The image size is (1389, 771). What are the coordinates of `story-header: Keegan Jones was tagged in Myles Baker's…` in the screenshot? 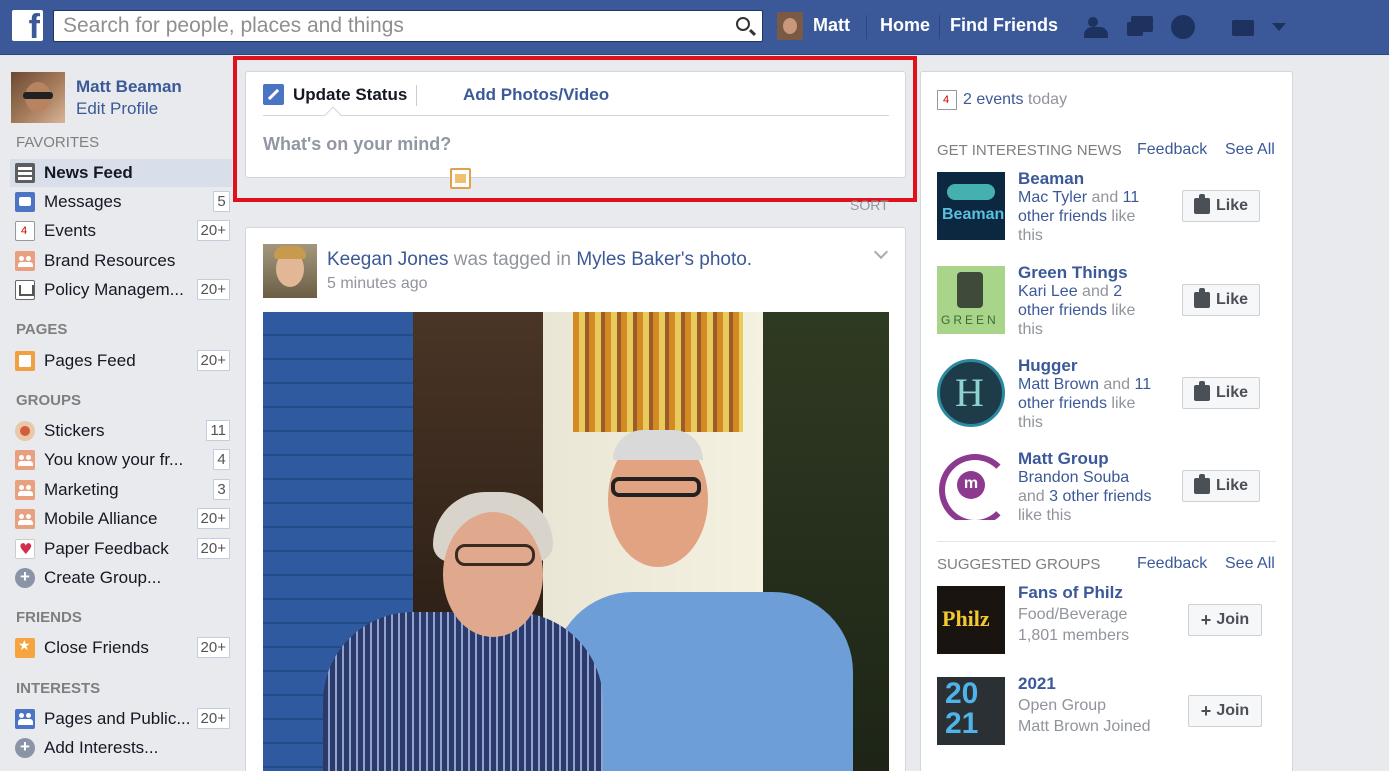 It's located at (539, 260).